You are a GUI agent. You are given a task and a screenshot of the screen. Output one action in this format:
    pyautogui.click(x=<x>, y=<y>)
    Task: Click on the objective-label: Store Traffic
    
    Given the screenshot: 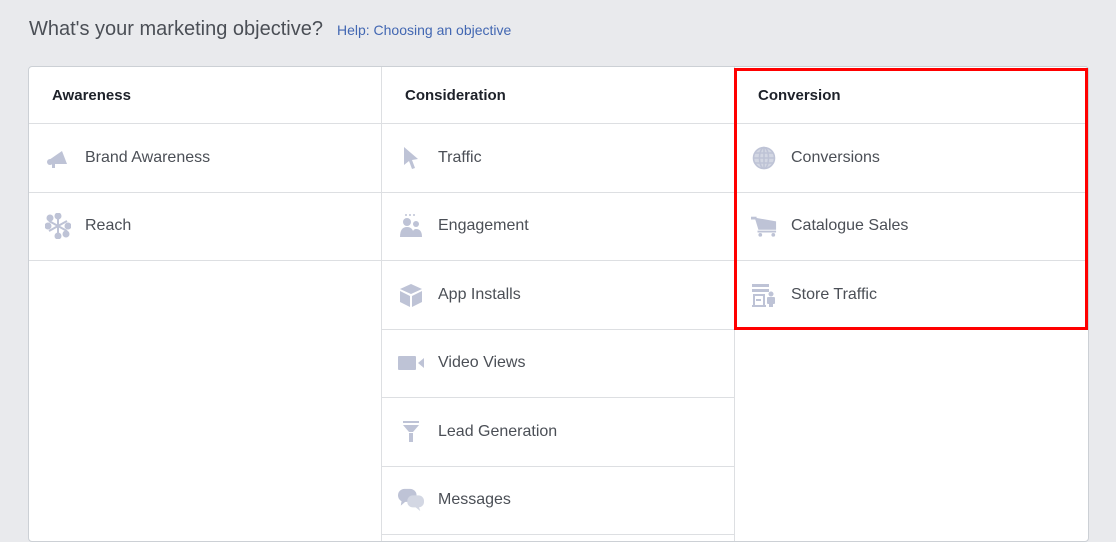 What is the action you would take?
    pyautogui.click(x=834, y=294)
    